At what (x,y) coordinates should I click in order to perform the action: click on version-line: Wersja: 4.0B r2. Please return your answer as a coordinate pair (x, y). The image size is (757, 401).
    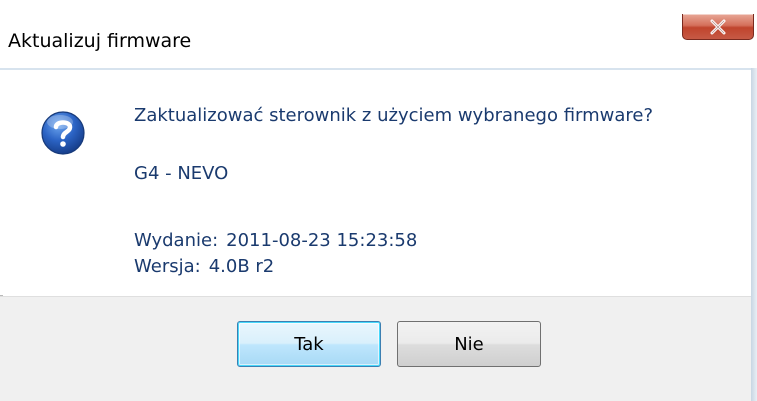
    Looking at the image, I should click on (204, 266).